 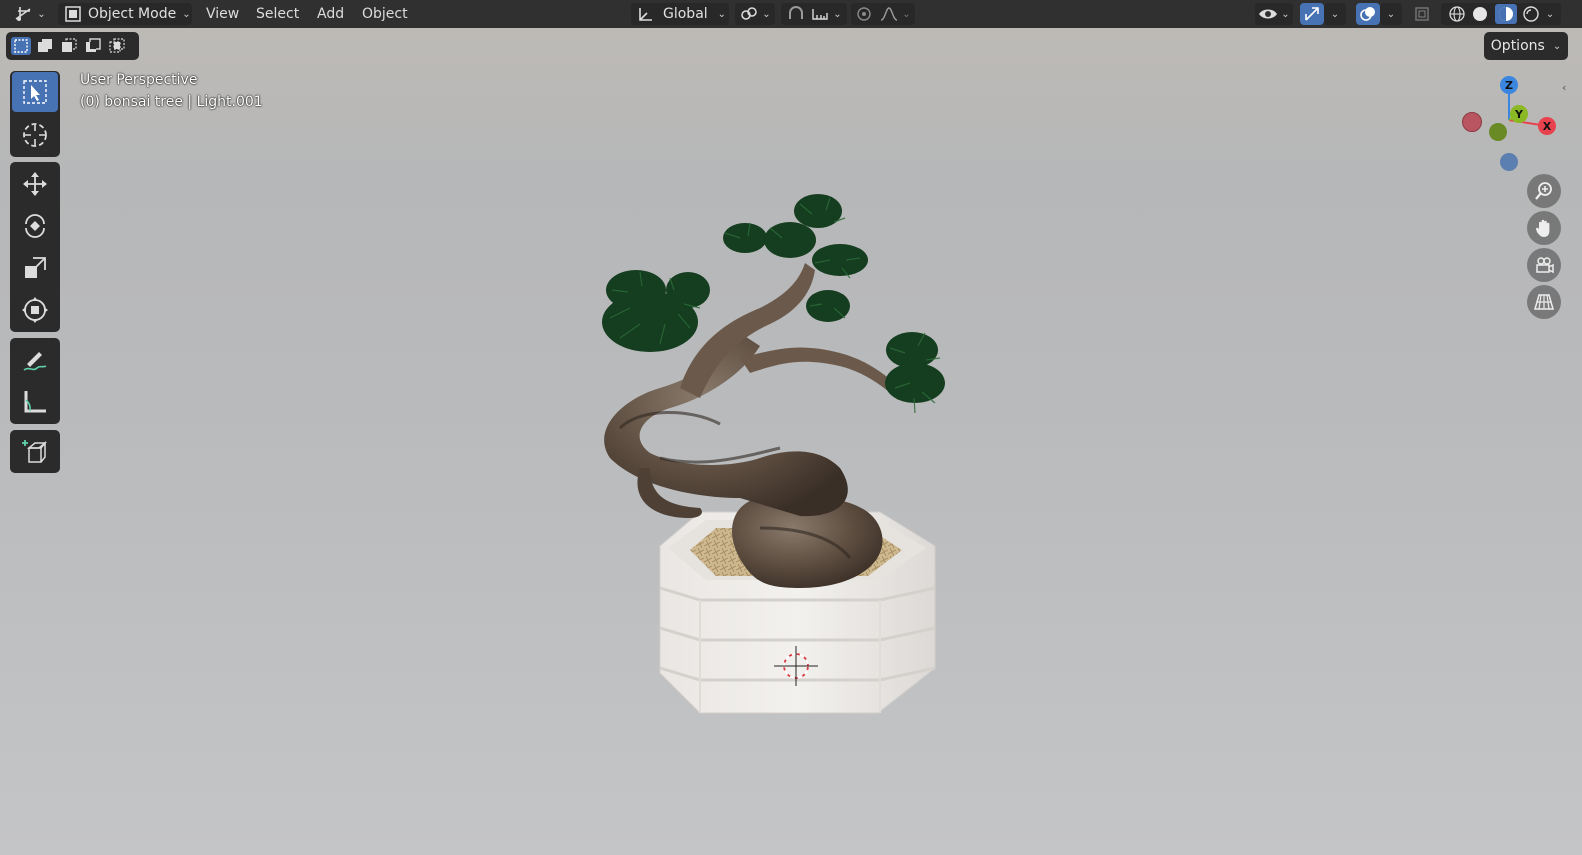 What do you see at coordinates (685, 14) in the screenshot?
I see `orientation-label: Global` at bounding box center [685, 14].